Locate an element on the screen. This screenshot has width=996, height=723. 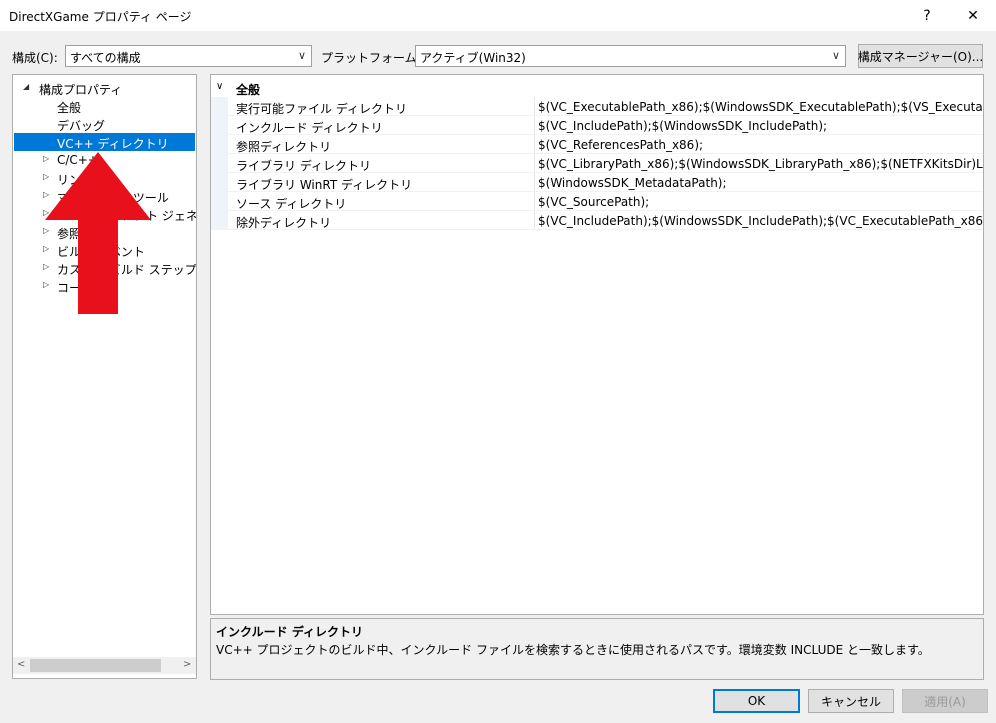
property-value: $(WindowsSDK_MetadataPath); is located at coordinates (632, 183).